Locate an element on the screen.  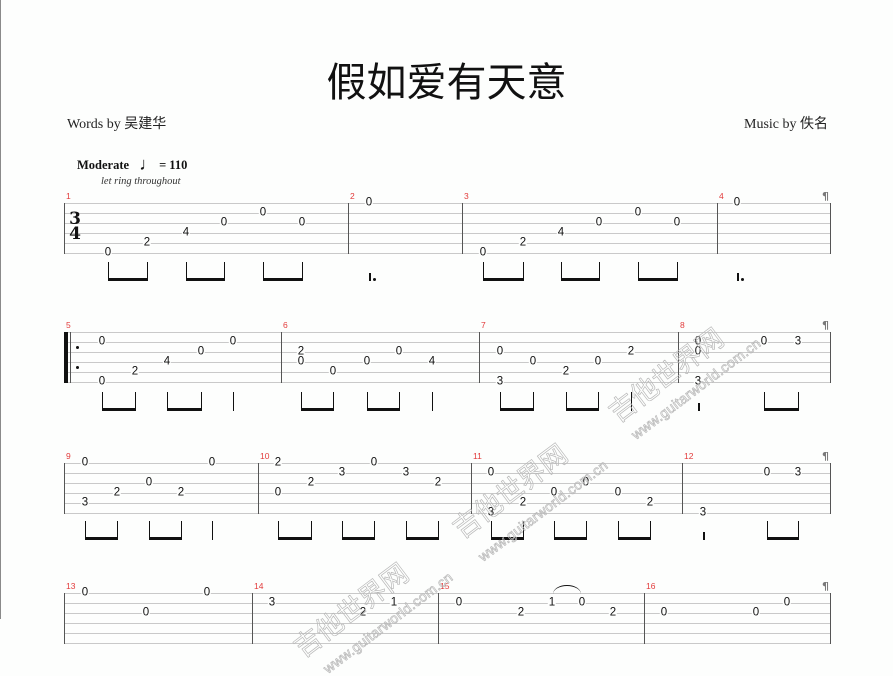
measure-number: 10 is located at coordinates (265, 456).